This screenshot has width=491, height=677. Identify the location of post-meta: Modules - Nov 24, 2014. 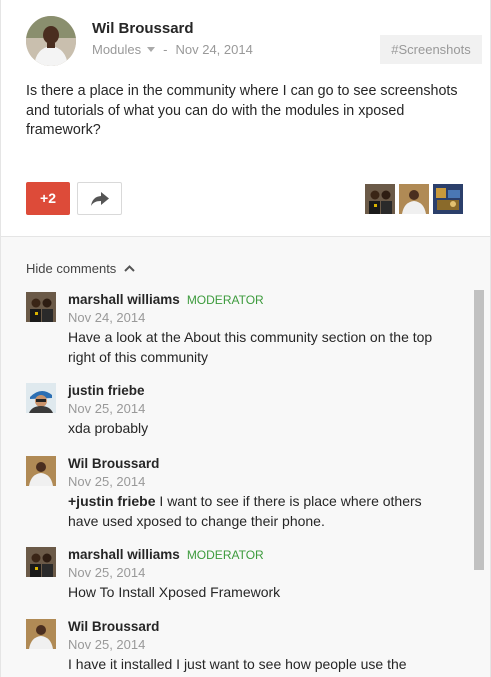
(172, 49).